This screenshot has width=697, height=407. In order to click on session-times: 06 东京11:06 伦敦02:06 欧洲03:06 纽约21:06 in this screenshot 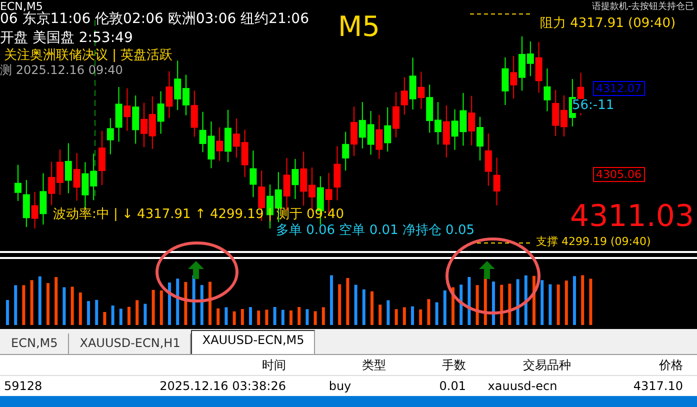, I will do `click(154, 20)`.